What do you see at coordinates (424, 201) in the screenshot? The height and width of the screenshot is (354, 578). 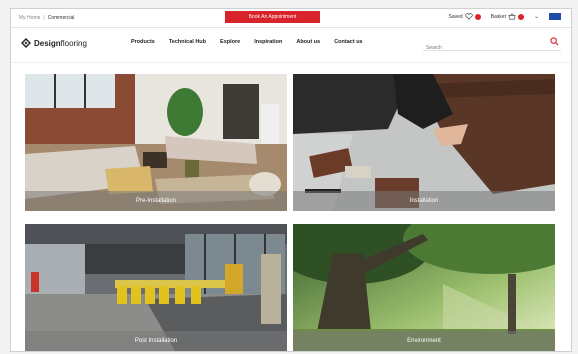 I see `tile-label: Installation` at bounding box center [424, 201].